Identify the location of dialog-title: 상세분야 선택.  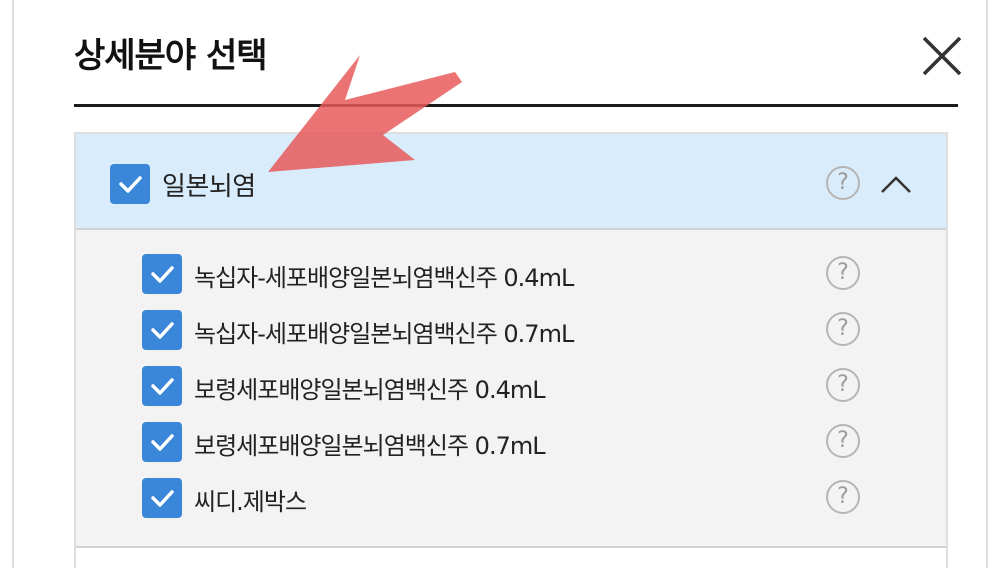
(171, 56).